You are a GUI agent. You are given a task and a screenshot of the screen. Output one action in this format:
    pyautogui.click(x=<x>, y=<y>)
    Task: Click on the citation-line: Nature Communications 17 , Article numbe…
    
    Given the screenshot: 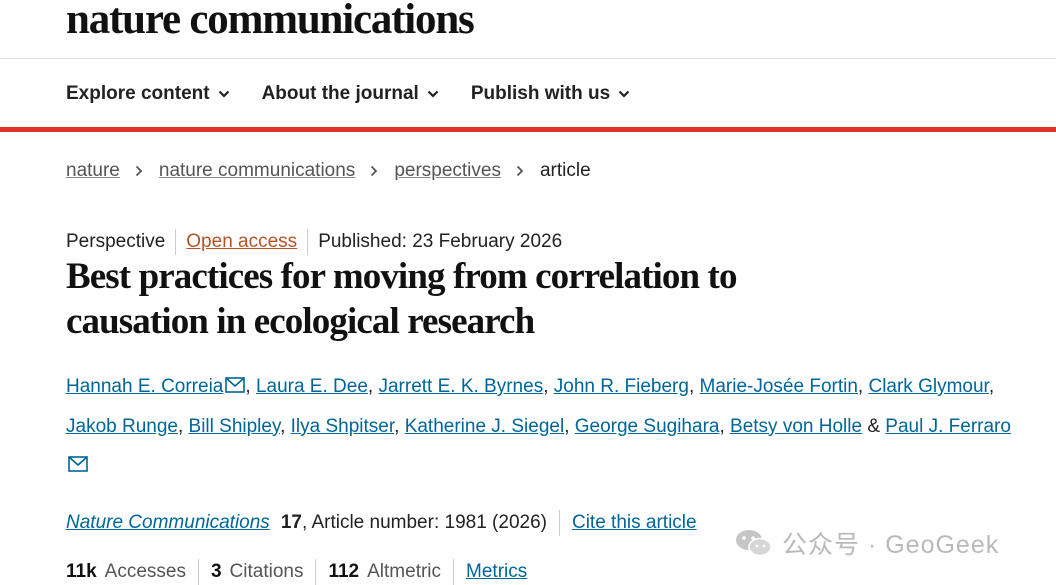 What is the action you would take?
    pyautogui.click(x=381, y=523)
    